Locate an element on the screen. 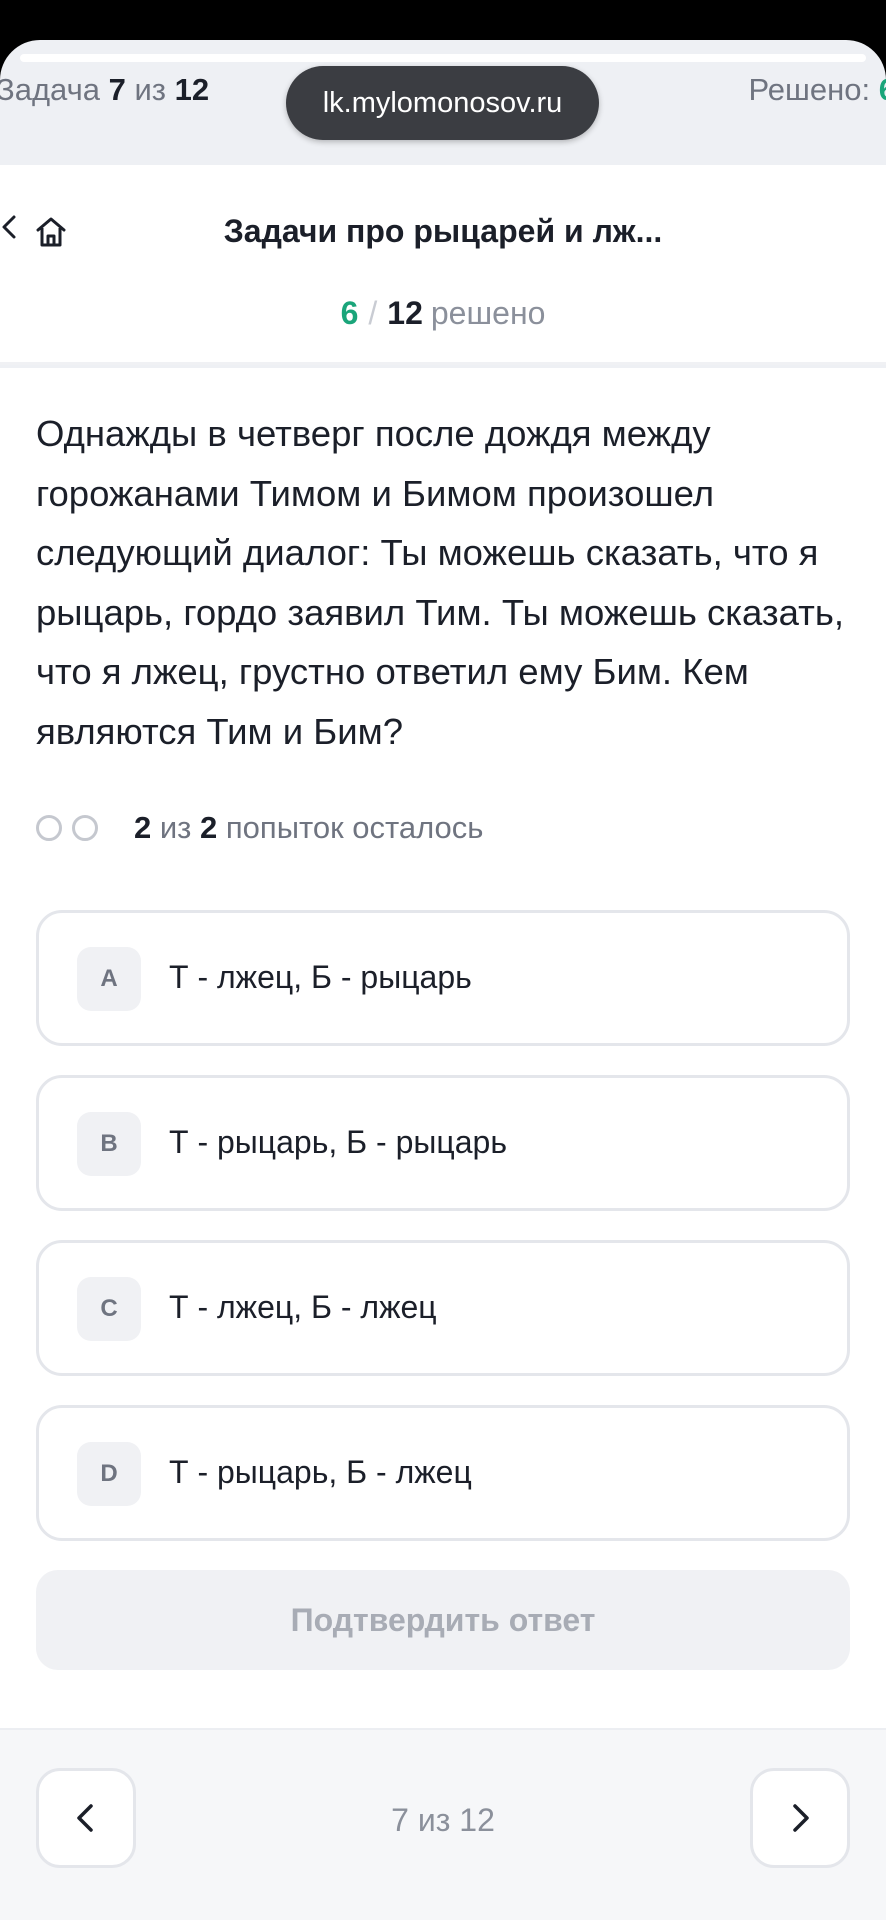 The width and height of the screenshot is (886, 1920). solved-counter: Решено: 6 is located at coordinates (817, 90).